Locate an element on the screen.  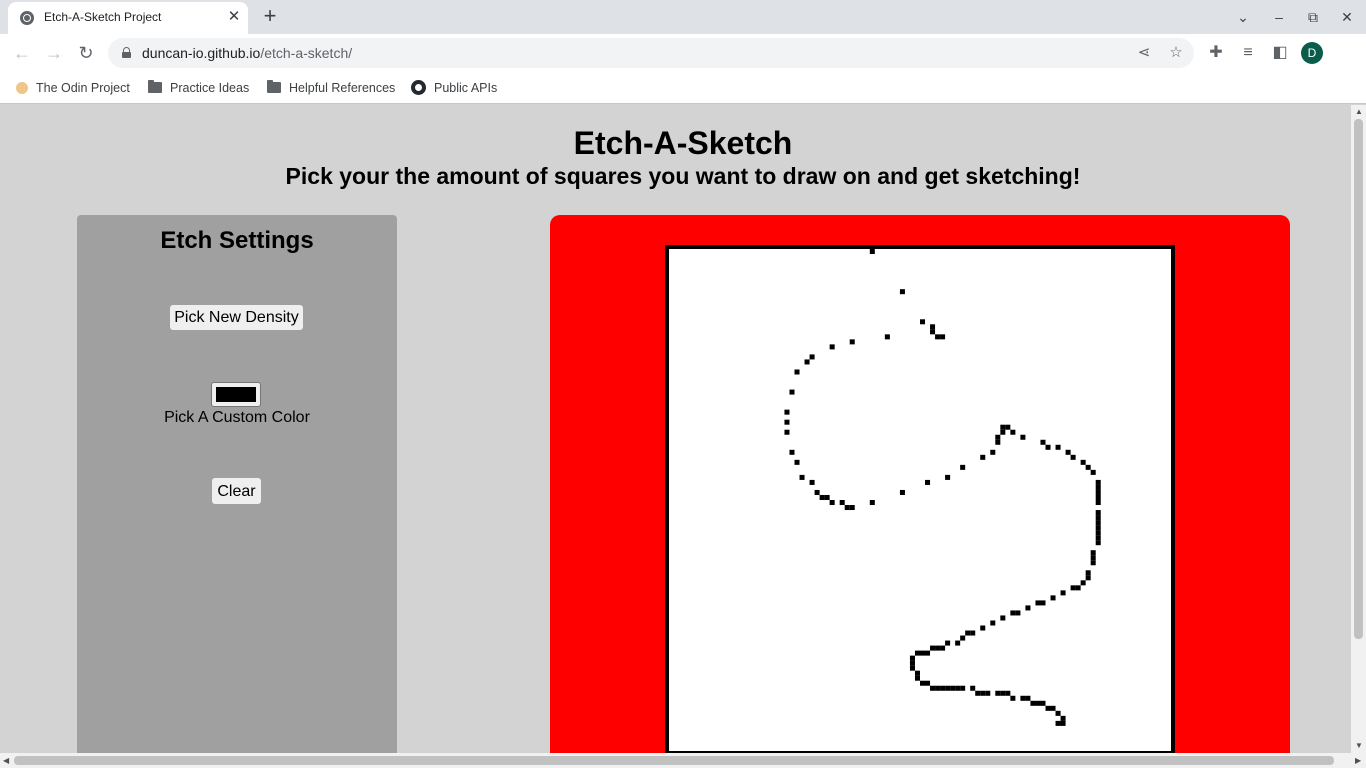
media-control-icon: ≡ is located at coordinates (1248, 53).